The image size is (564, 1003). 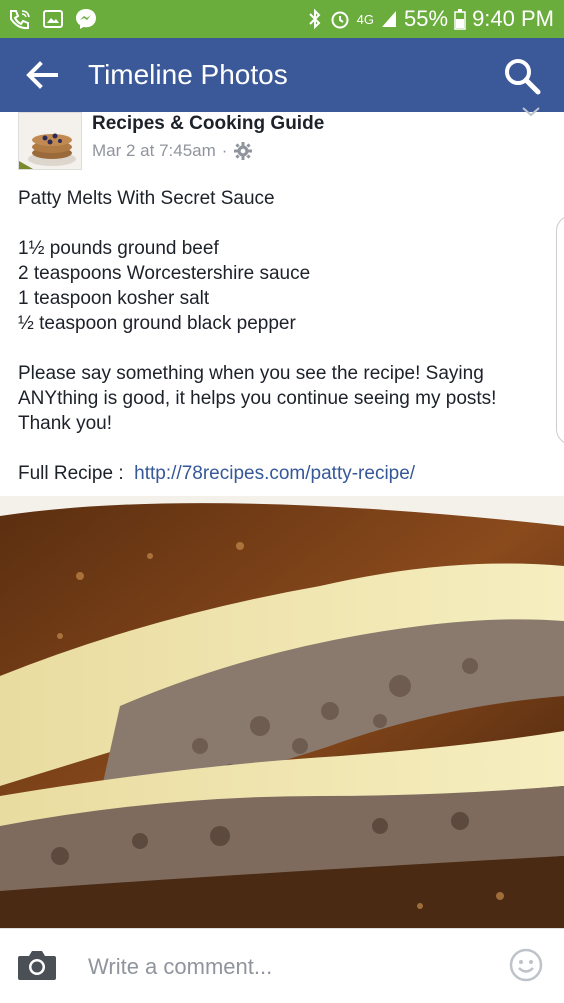 I want to click on post-timestamp: Mar 2 at 7:45am, so click(x=154, y=151).